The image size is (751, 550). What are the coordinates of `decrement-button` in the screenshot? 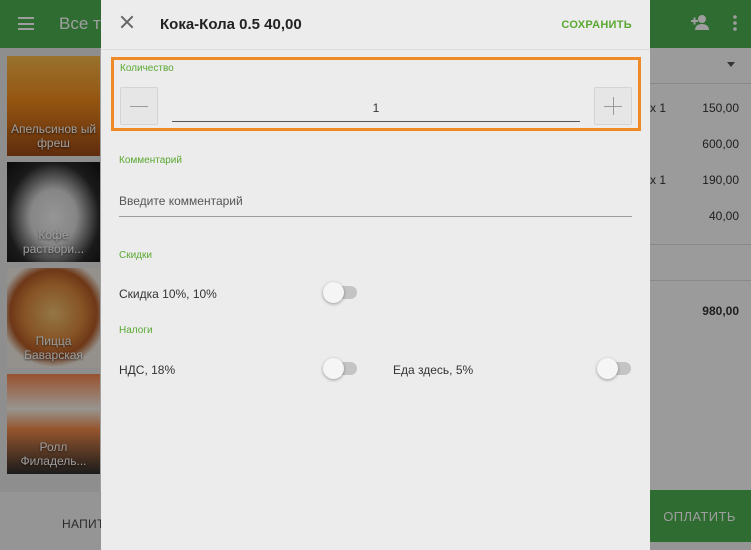 It's located at (139, 106).